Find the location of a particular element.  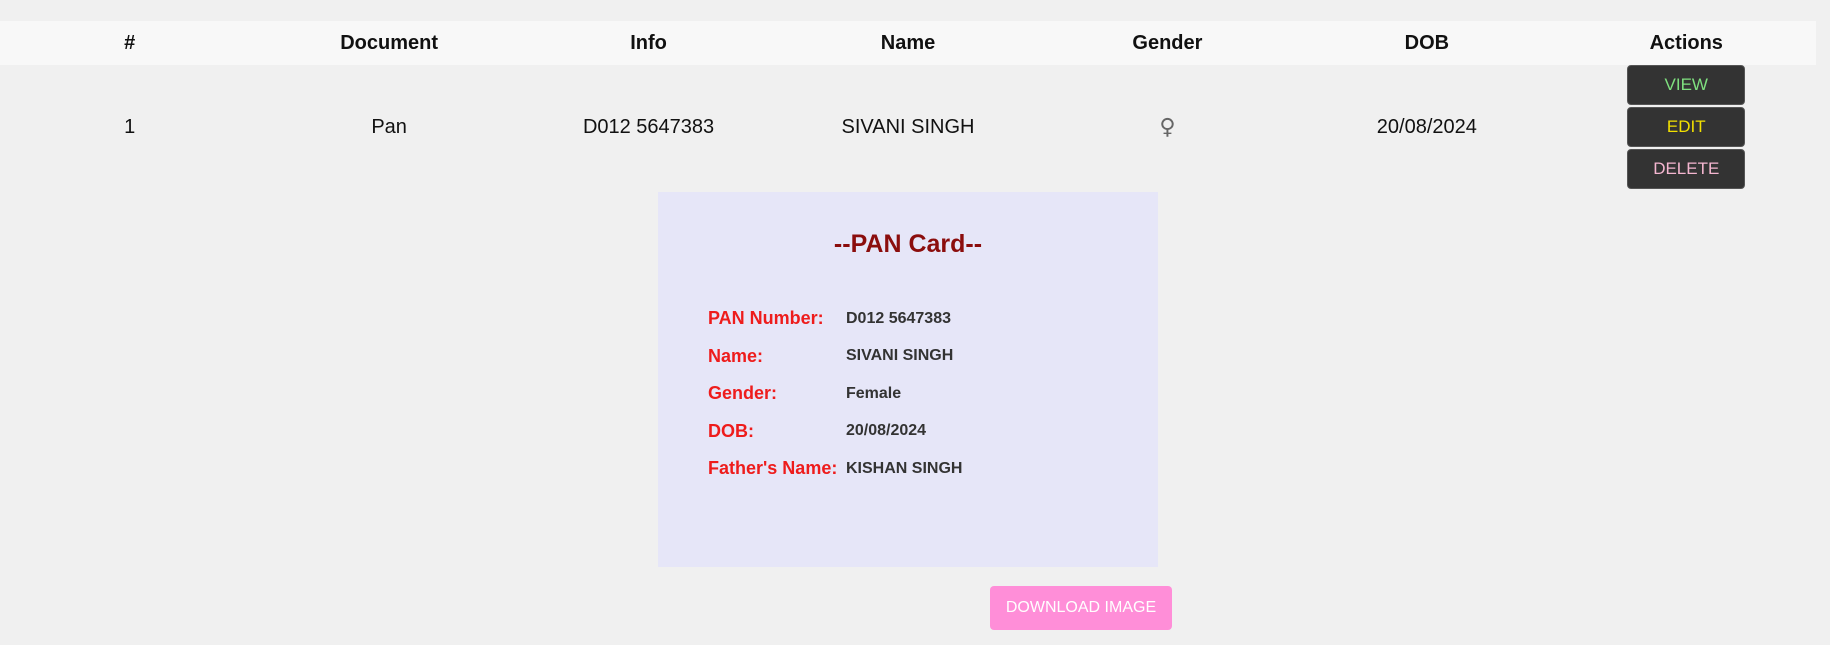

card-label: Father's Name: is located at coordinates (773, 468).